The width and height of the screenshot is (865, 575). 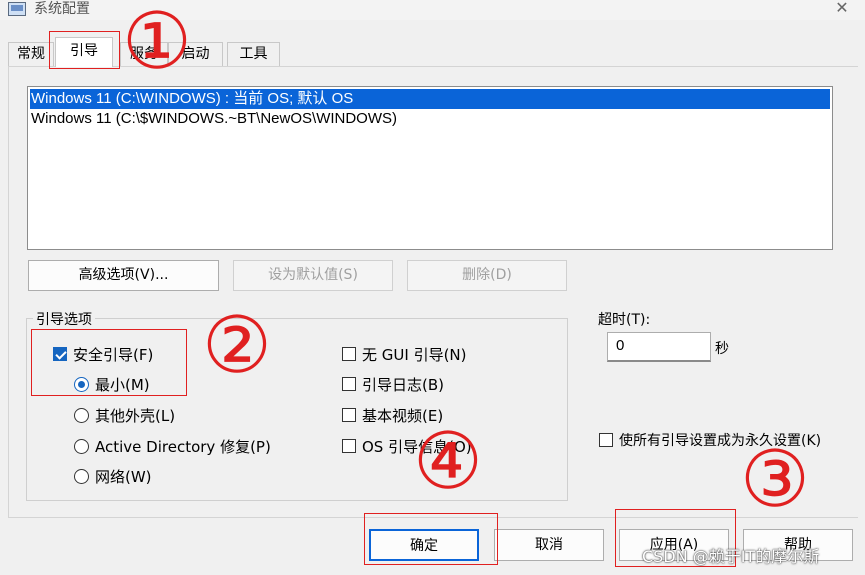 What do you see at coordinates (123, 476) in the screenshot?
I see `radio-network-label: 网络(W)` at bounding box center [123, 476].